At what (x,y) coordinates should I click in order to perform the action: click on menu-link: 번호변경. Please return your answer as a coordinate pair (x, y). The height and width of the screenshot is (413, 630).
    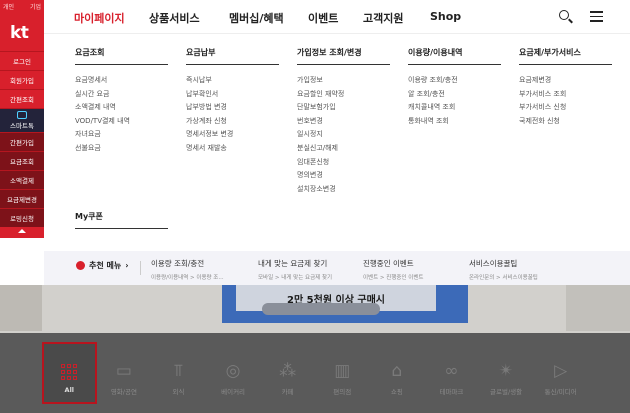
    Looking at the image, I should click on (343, 122).